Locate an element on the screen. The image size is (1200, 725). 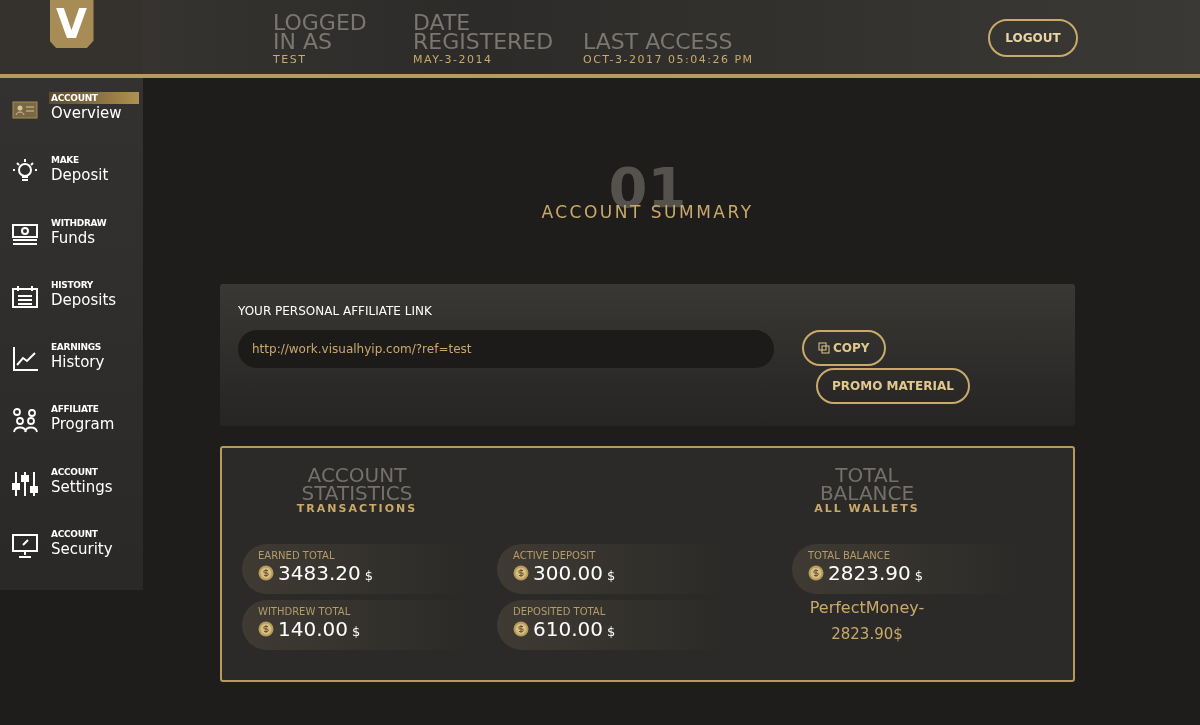
stat-label: EARNED TOTAL is located at coordinates (297, 555).